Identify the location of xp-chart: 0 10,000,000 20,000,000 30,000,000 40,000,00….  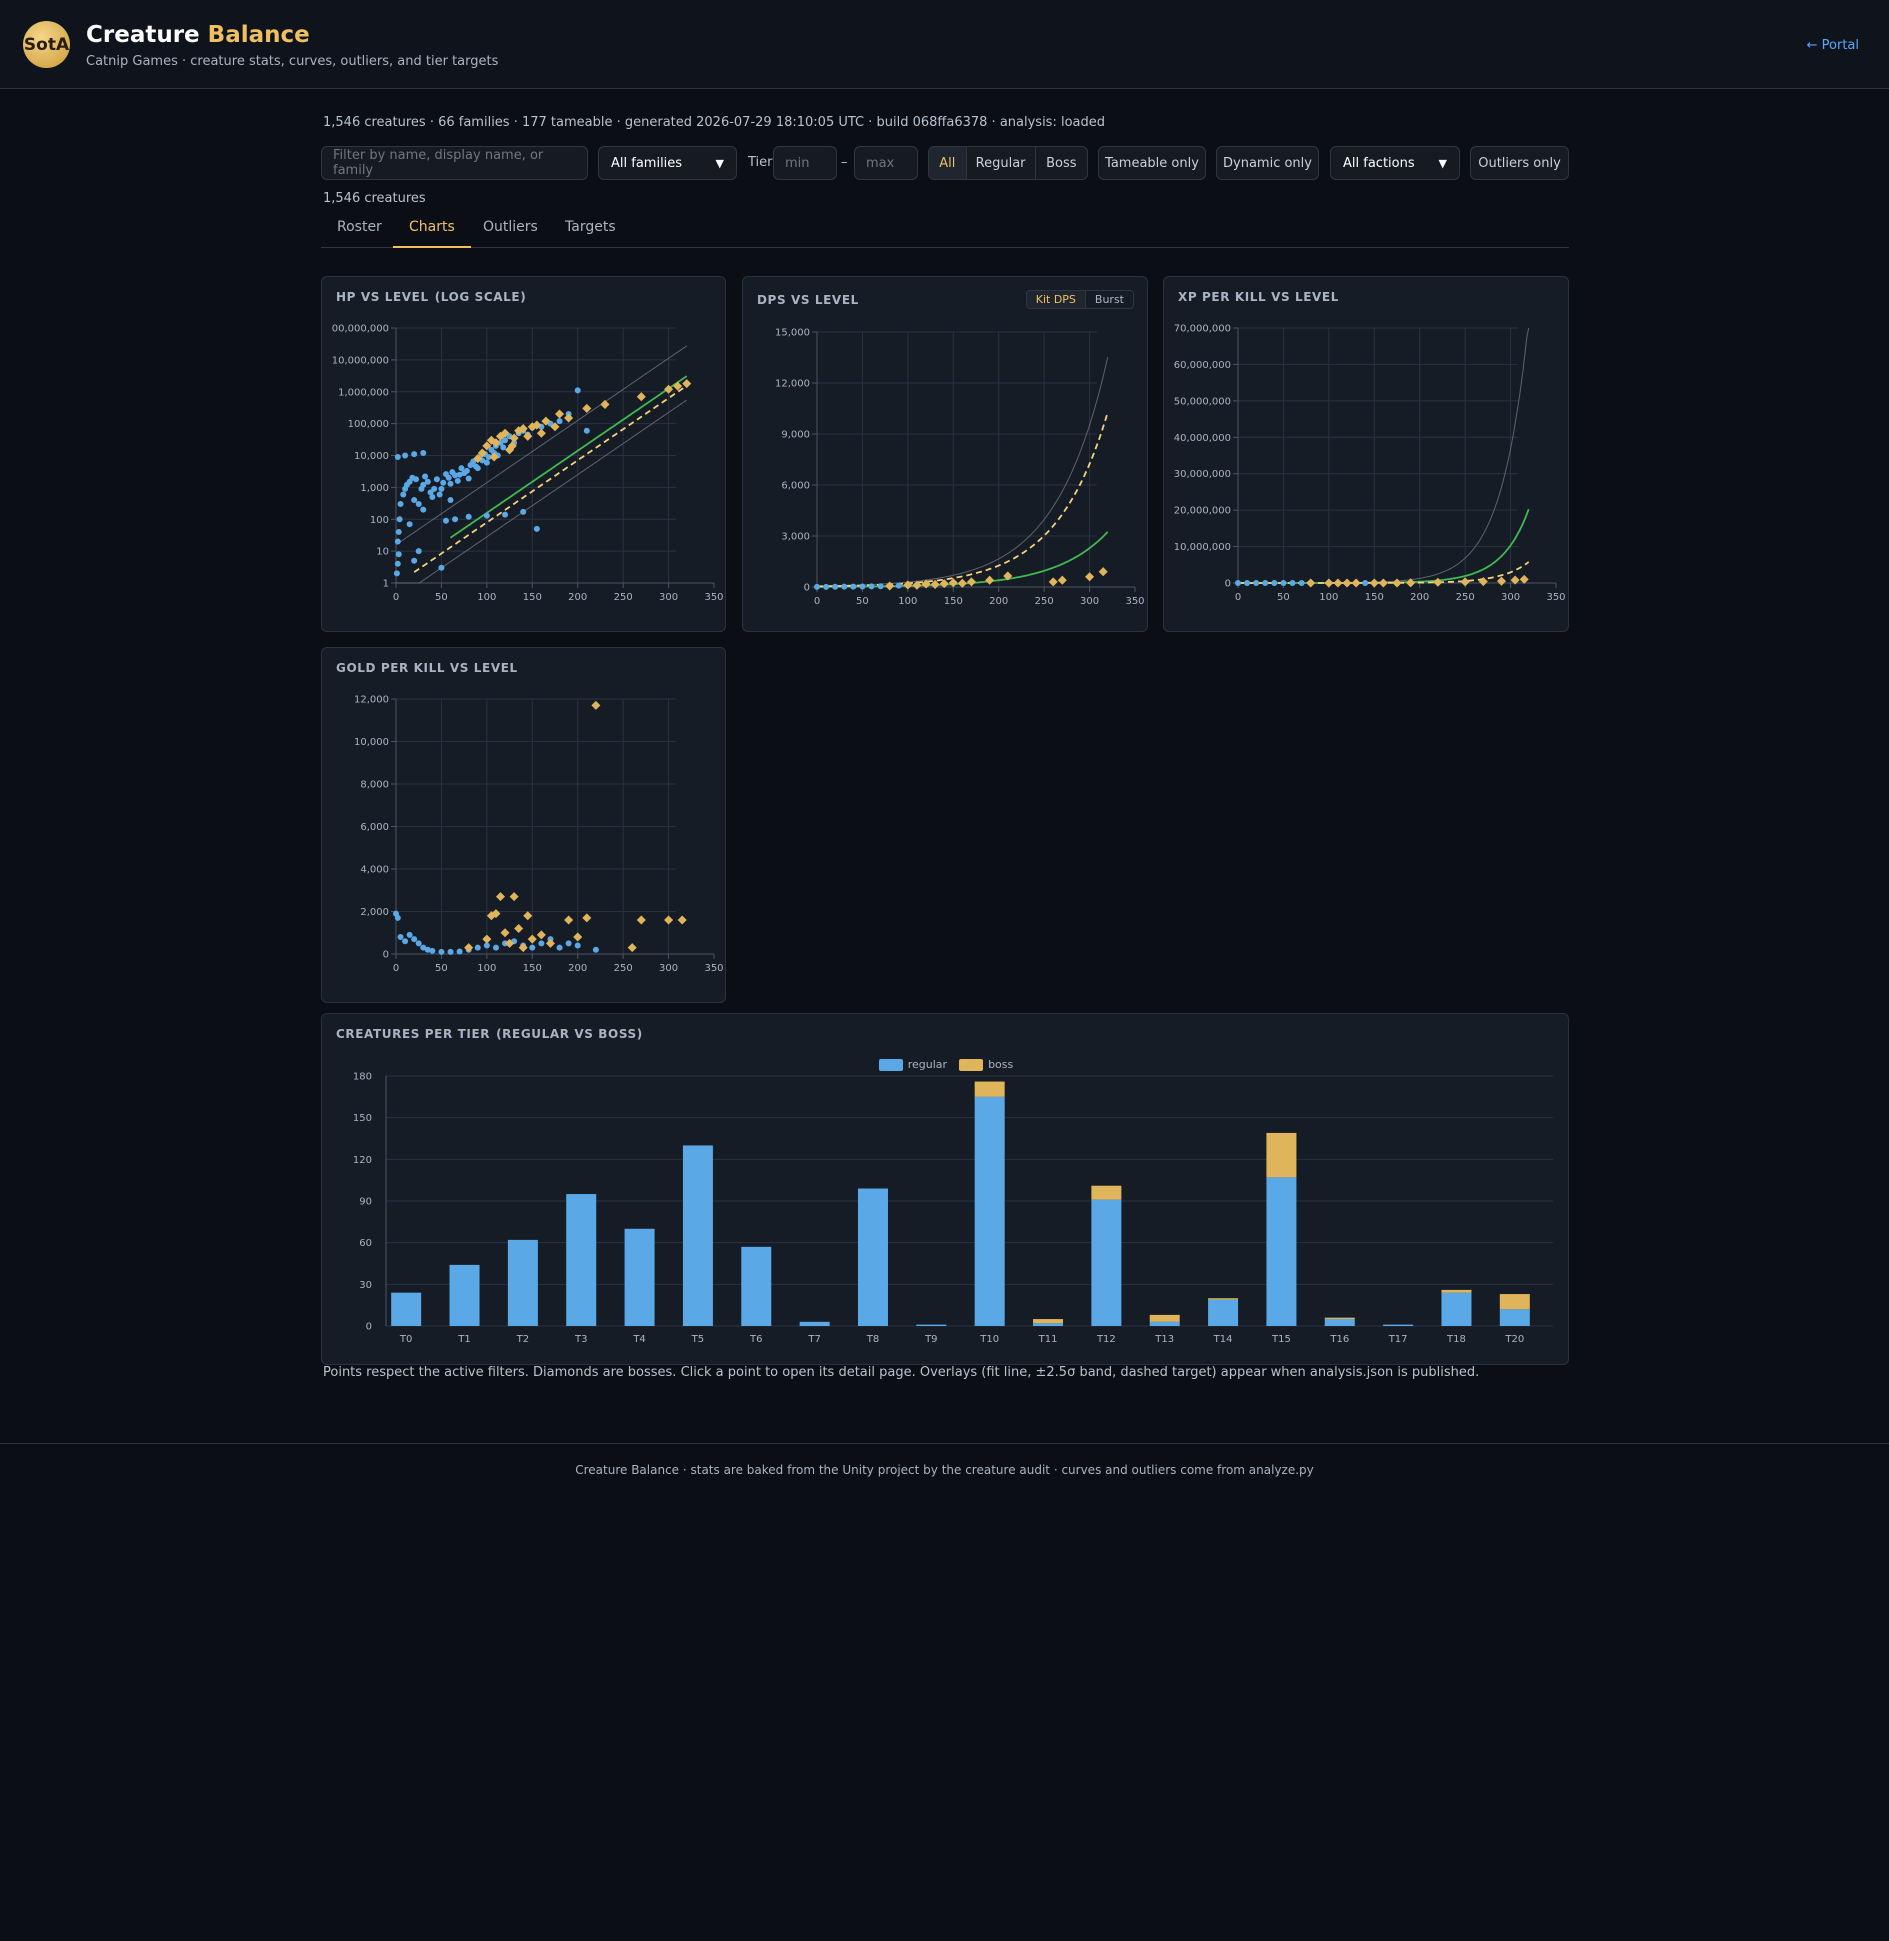
(1367, 455).